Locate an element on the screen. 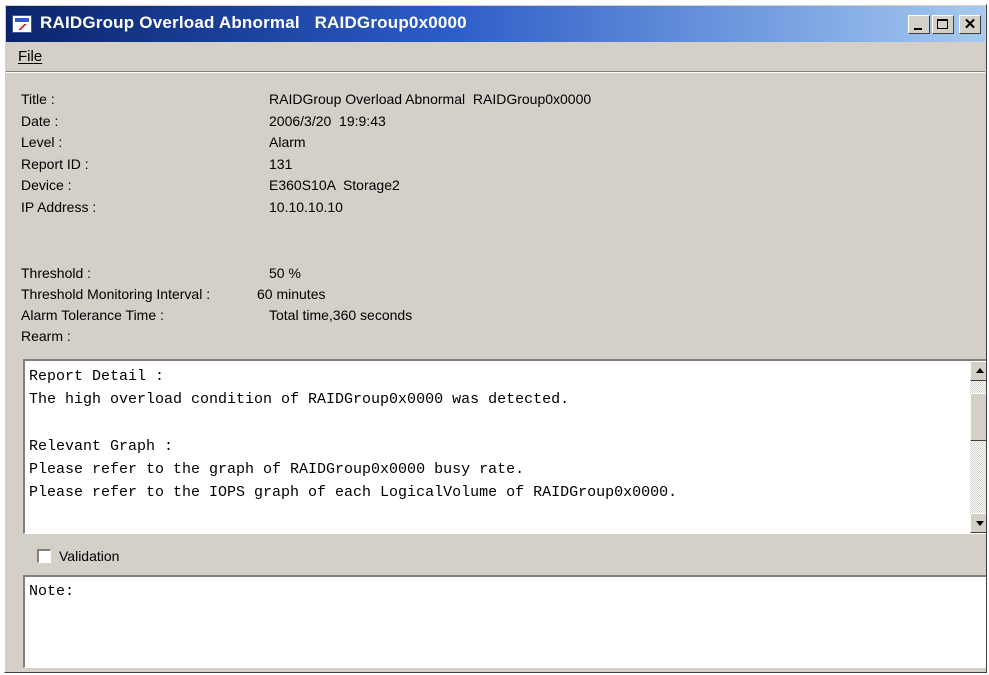 This screenshot has height=675, width=989. info-value: 60 minutes is located at coordinates (291, 294).